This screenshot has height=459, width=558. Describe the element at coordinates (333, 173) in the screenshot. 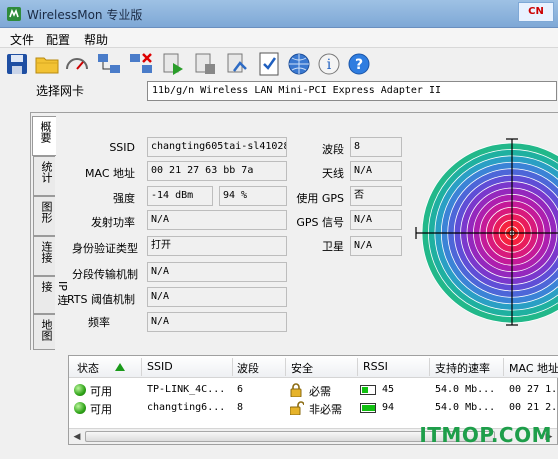

I see `antenna-label: 天线` at that location.